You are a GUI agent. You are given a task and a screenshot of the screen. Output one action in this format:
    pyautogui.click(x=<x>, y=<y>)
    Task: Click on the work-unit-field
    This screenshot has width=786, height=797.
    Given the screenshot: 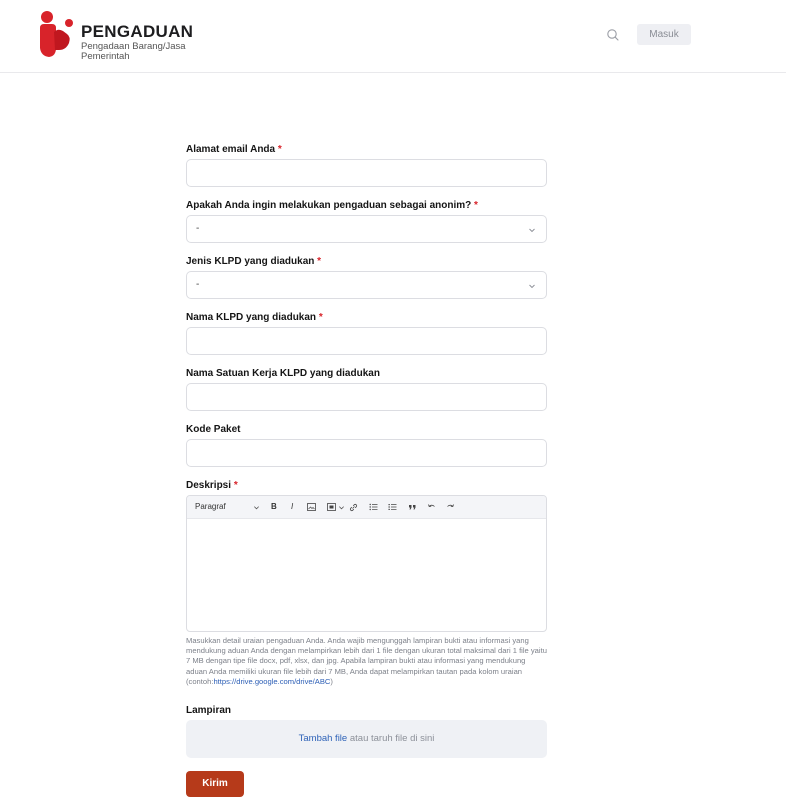 What is the action you would take?
    pyautogui.click(x=366, y=397)
    